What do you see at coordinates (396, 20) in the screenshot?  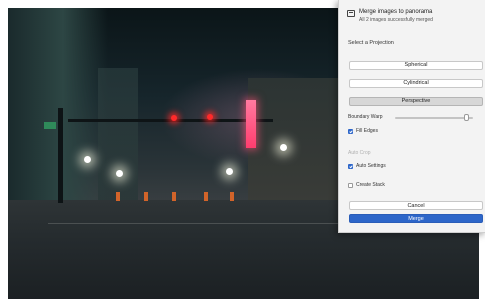 I see `panel-subtitle: All 2 images successfully merged` at bounding box center [396, 20].